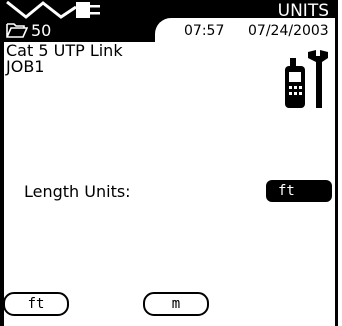  What do you see at coordinates (41, 30) in the screenshot?
I see `folder-count: 50` at bounding box center [41, 30].